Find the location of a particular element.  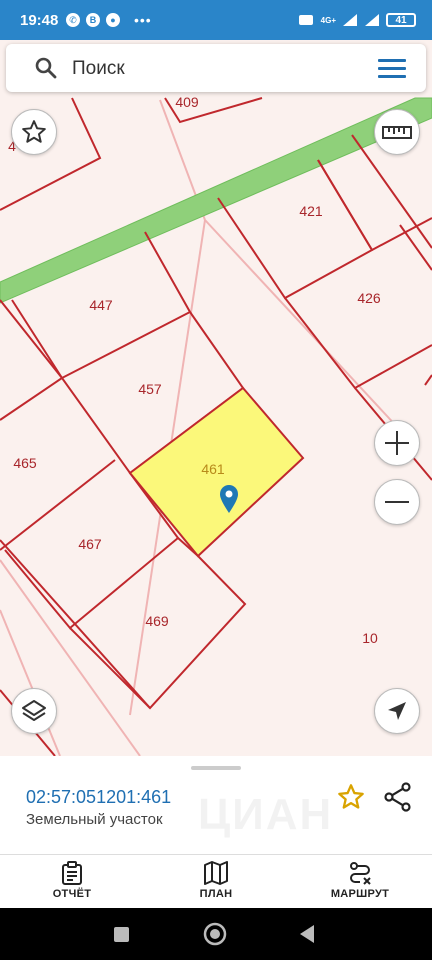

bottom-navigation: ОТЧЁТ ПЛАН МАРШРУТ is located at coordinates (216, 881).